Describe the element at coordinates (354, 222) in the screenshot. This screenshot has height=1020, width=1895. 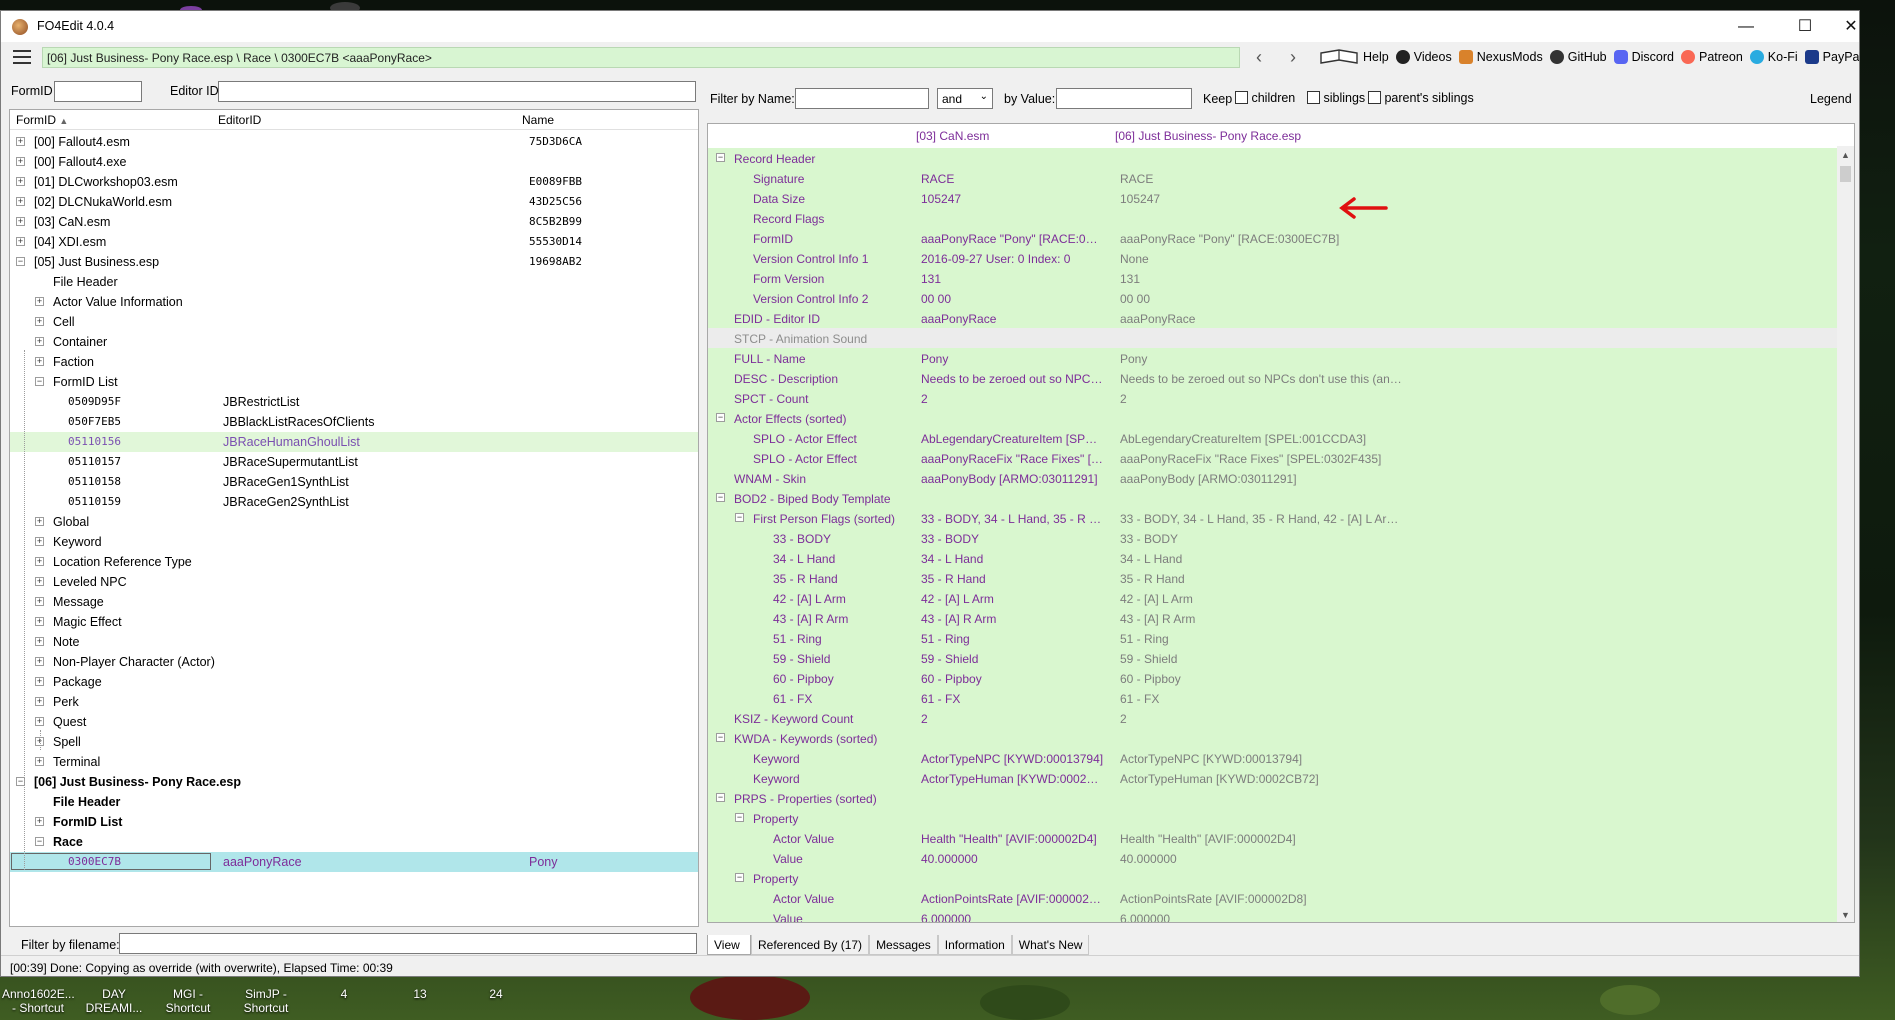
I see `plugin-tree-node: + [03] CaN.esm 8C5B2B99` at that location.